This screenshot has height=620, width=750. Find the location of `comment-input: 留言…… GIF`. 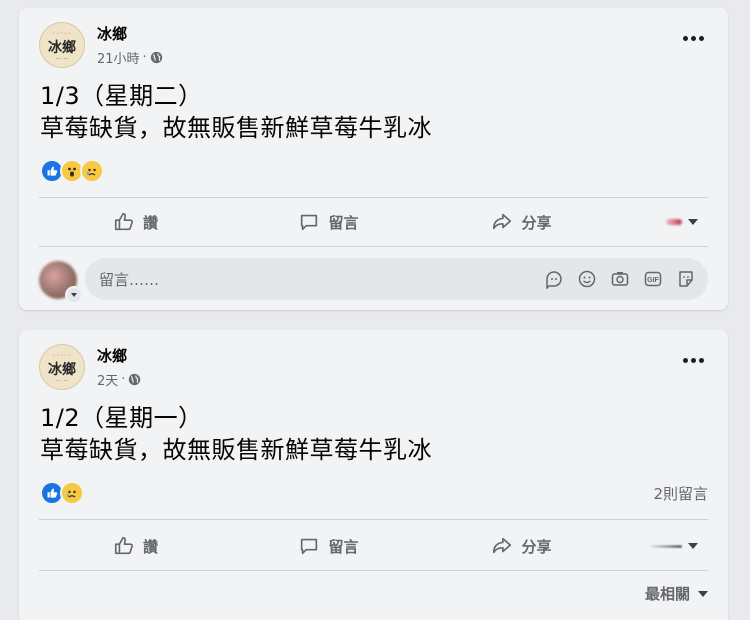

comment-input: 留言…… GIF is located at coordinates (396, 279).